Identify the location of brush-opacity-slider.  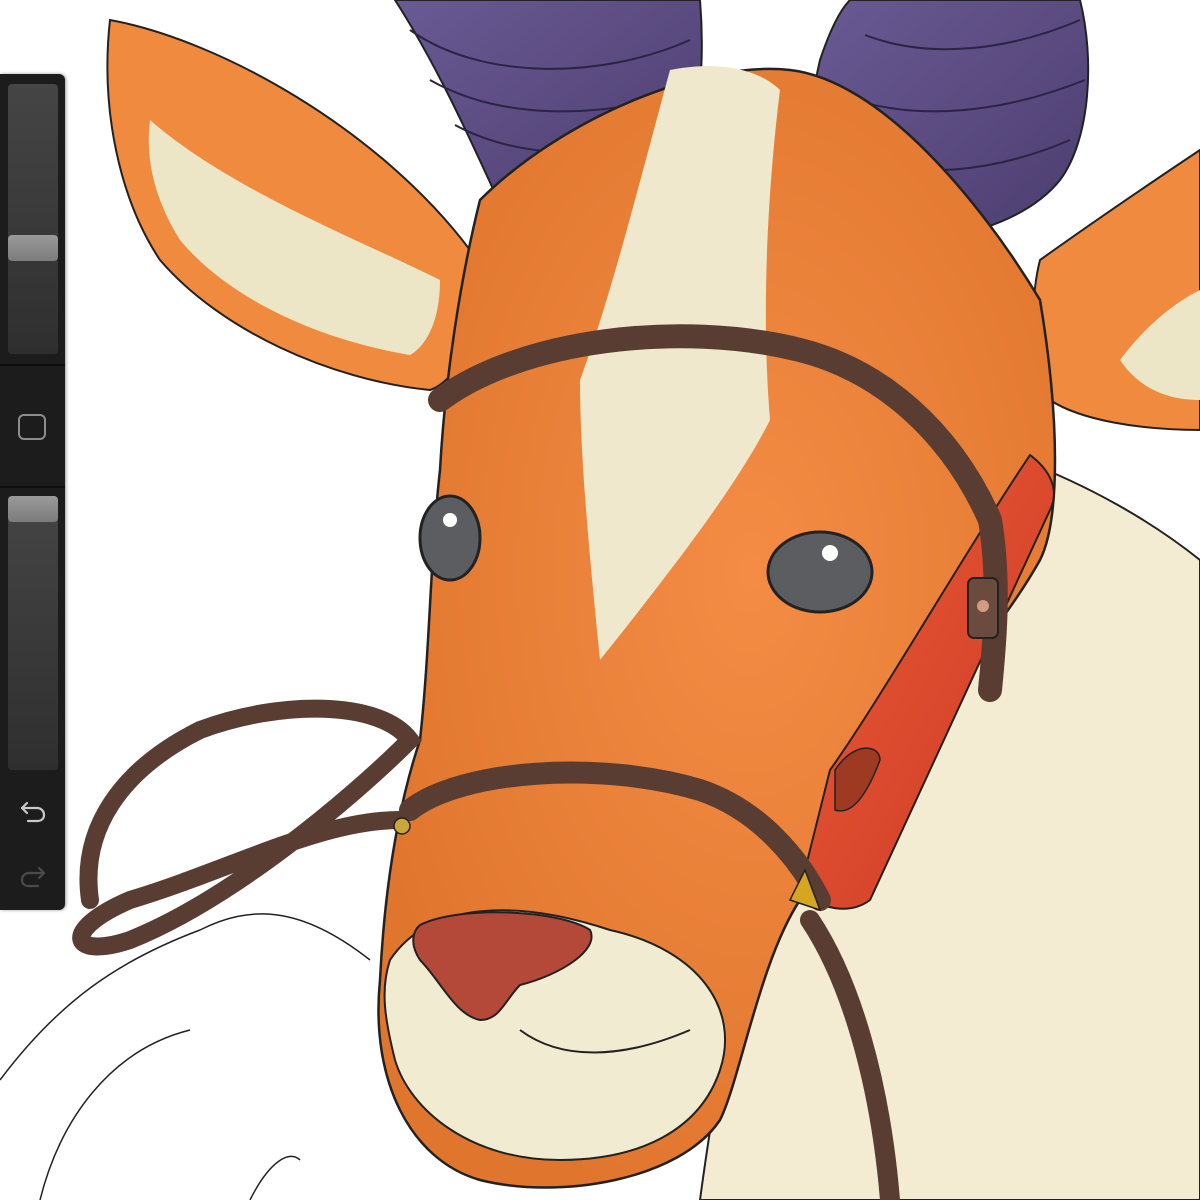
(33, 633).